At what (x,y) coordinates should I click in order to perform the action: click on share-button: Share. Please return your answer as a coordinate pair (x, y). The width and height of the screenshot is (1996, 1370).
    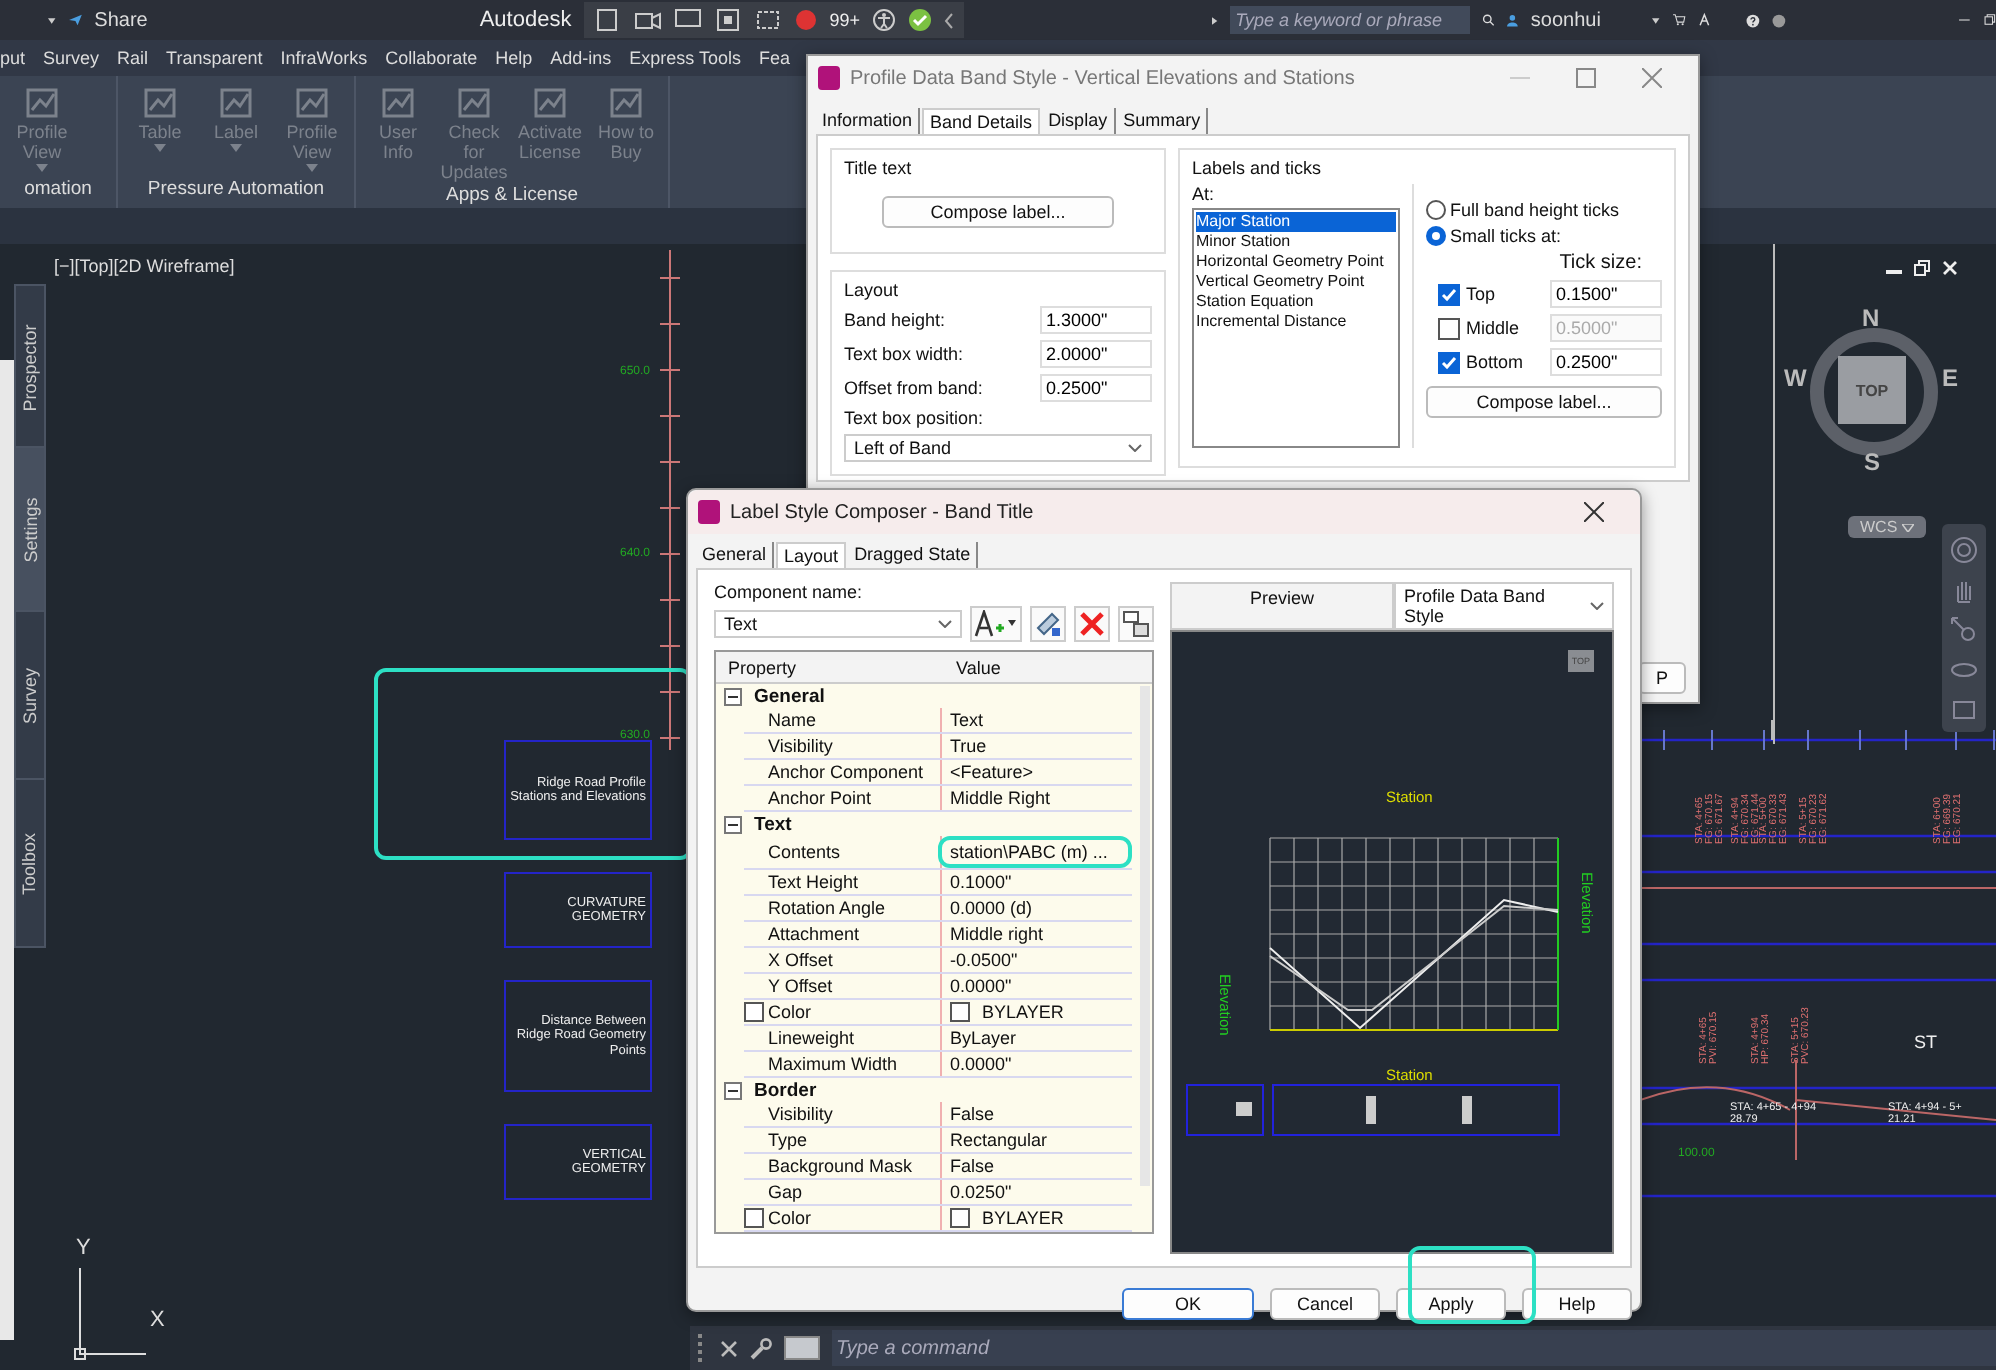
    Looking at the image, I should click on (121, 20).